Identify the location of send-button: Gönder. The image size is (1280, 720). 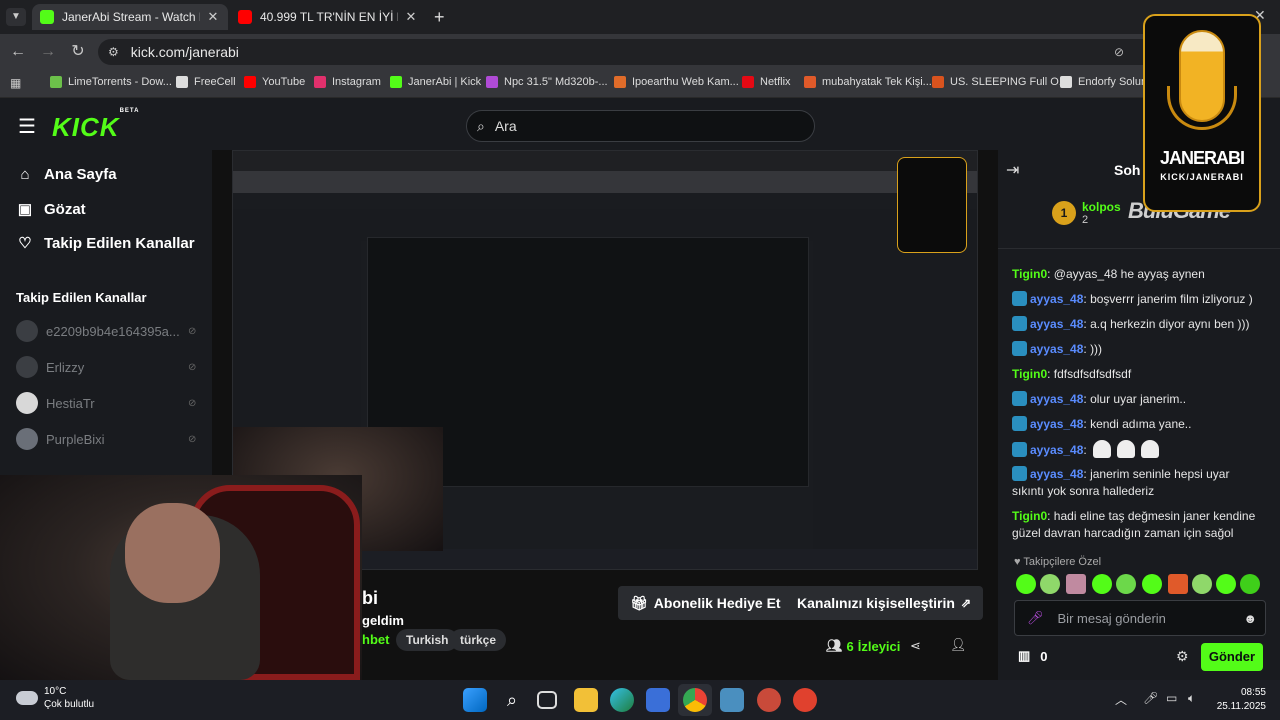
(1232, 657).